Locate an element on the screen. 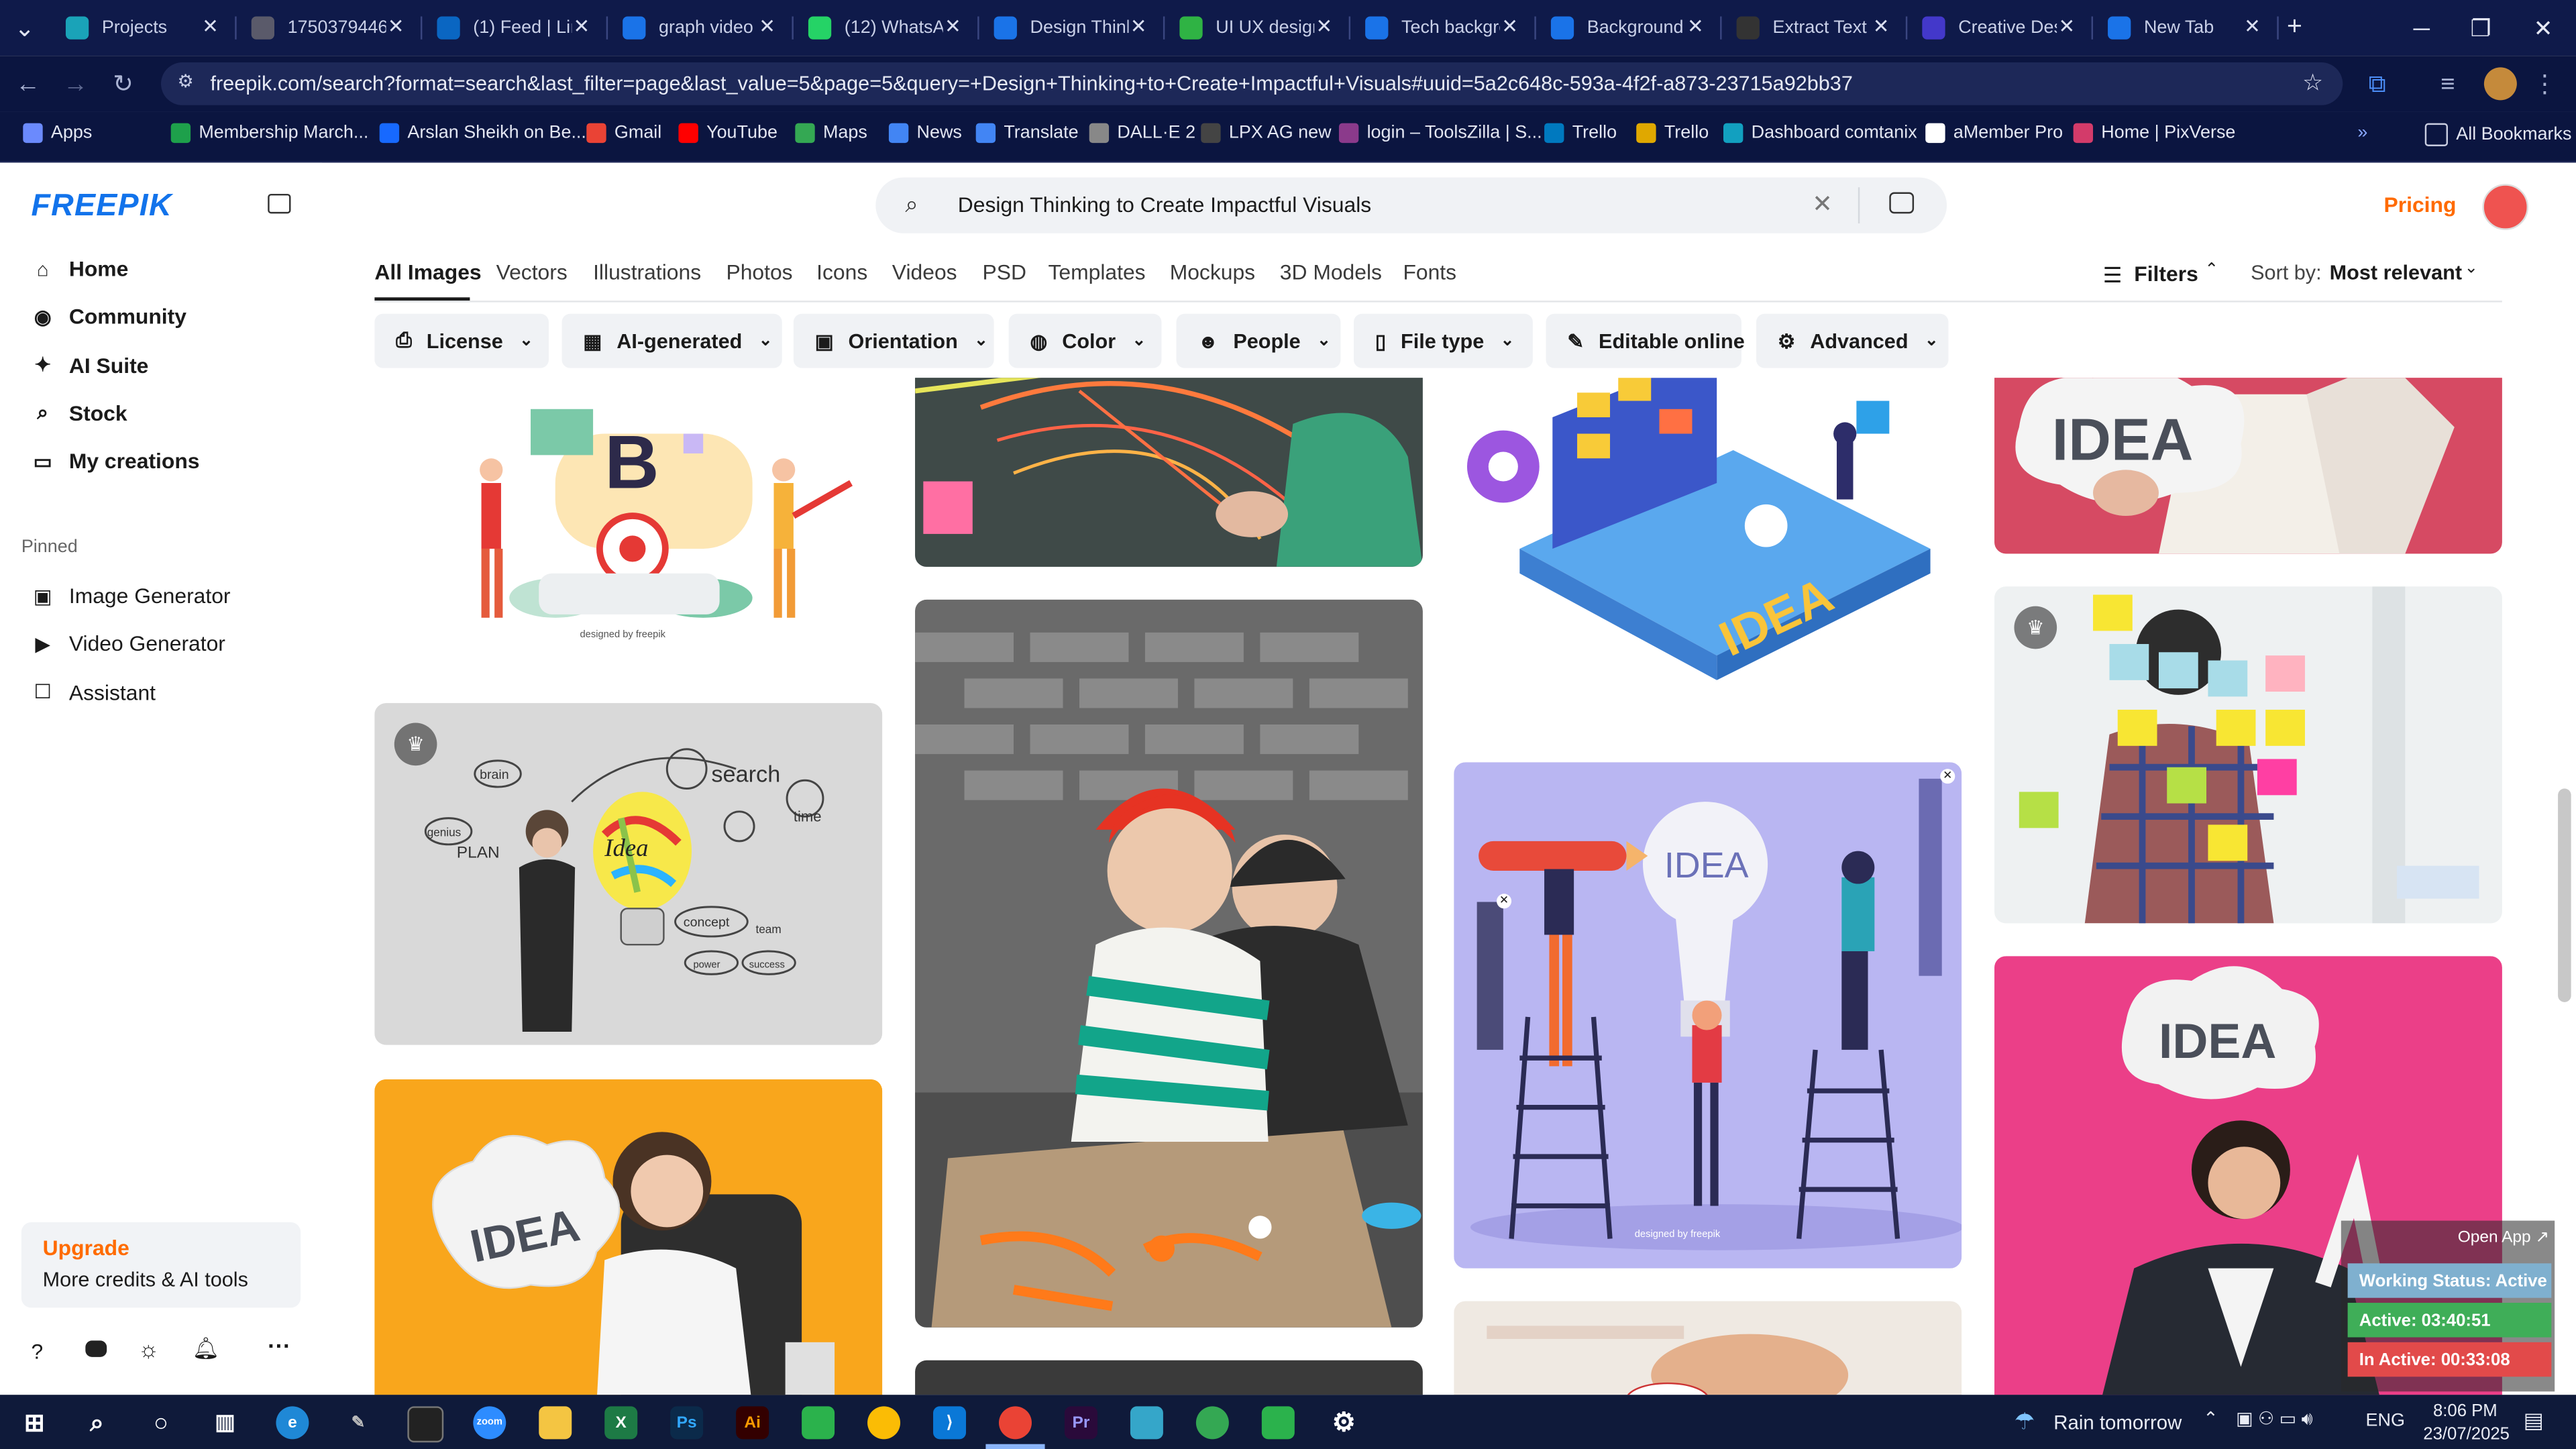  filter-chip-color: ◍ Color ⌄ is located at coordinates (1085, 340).